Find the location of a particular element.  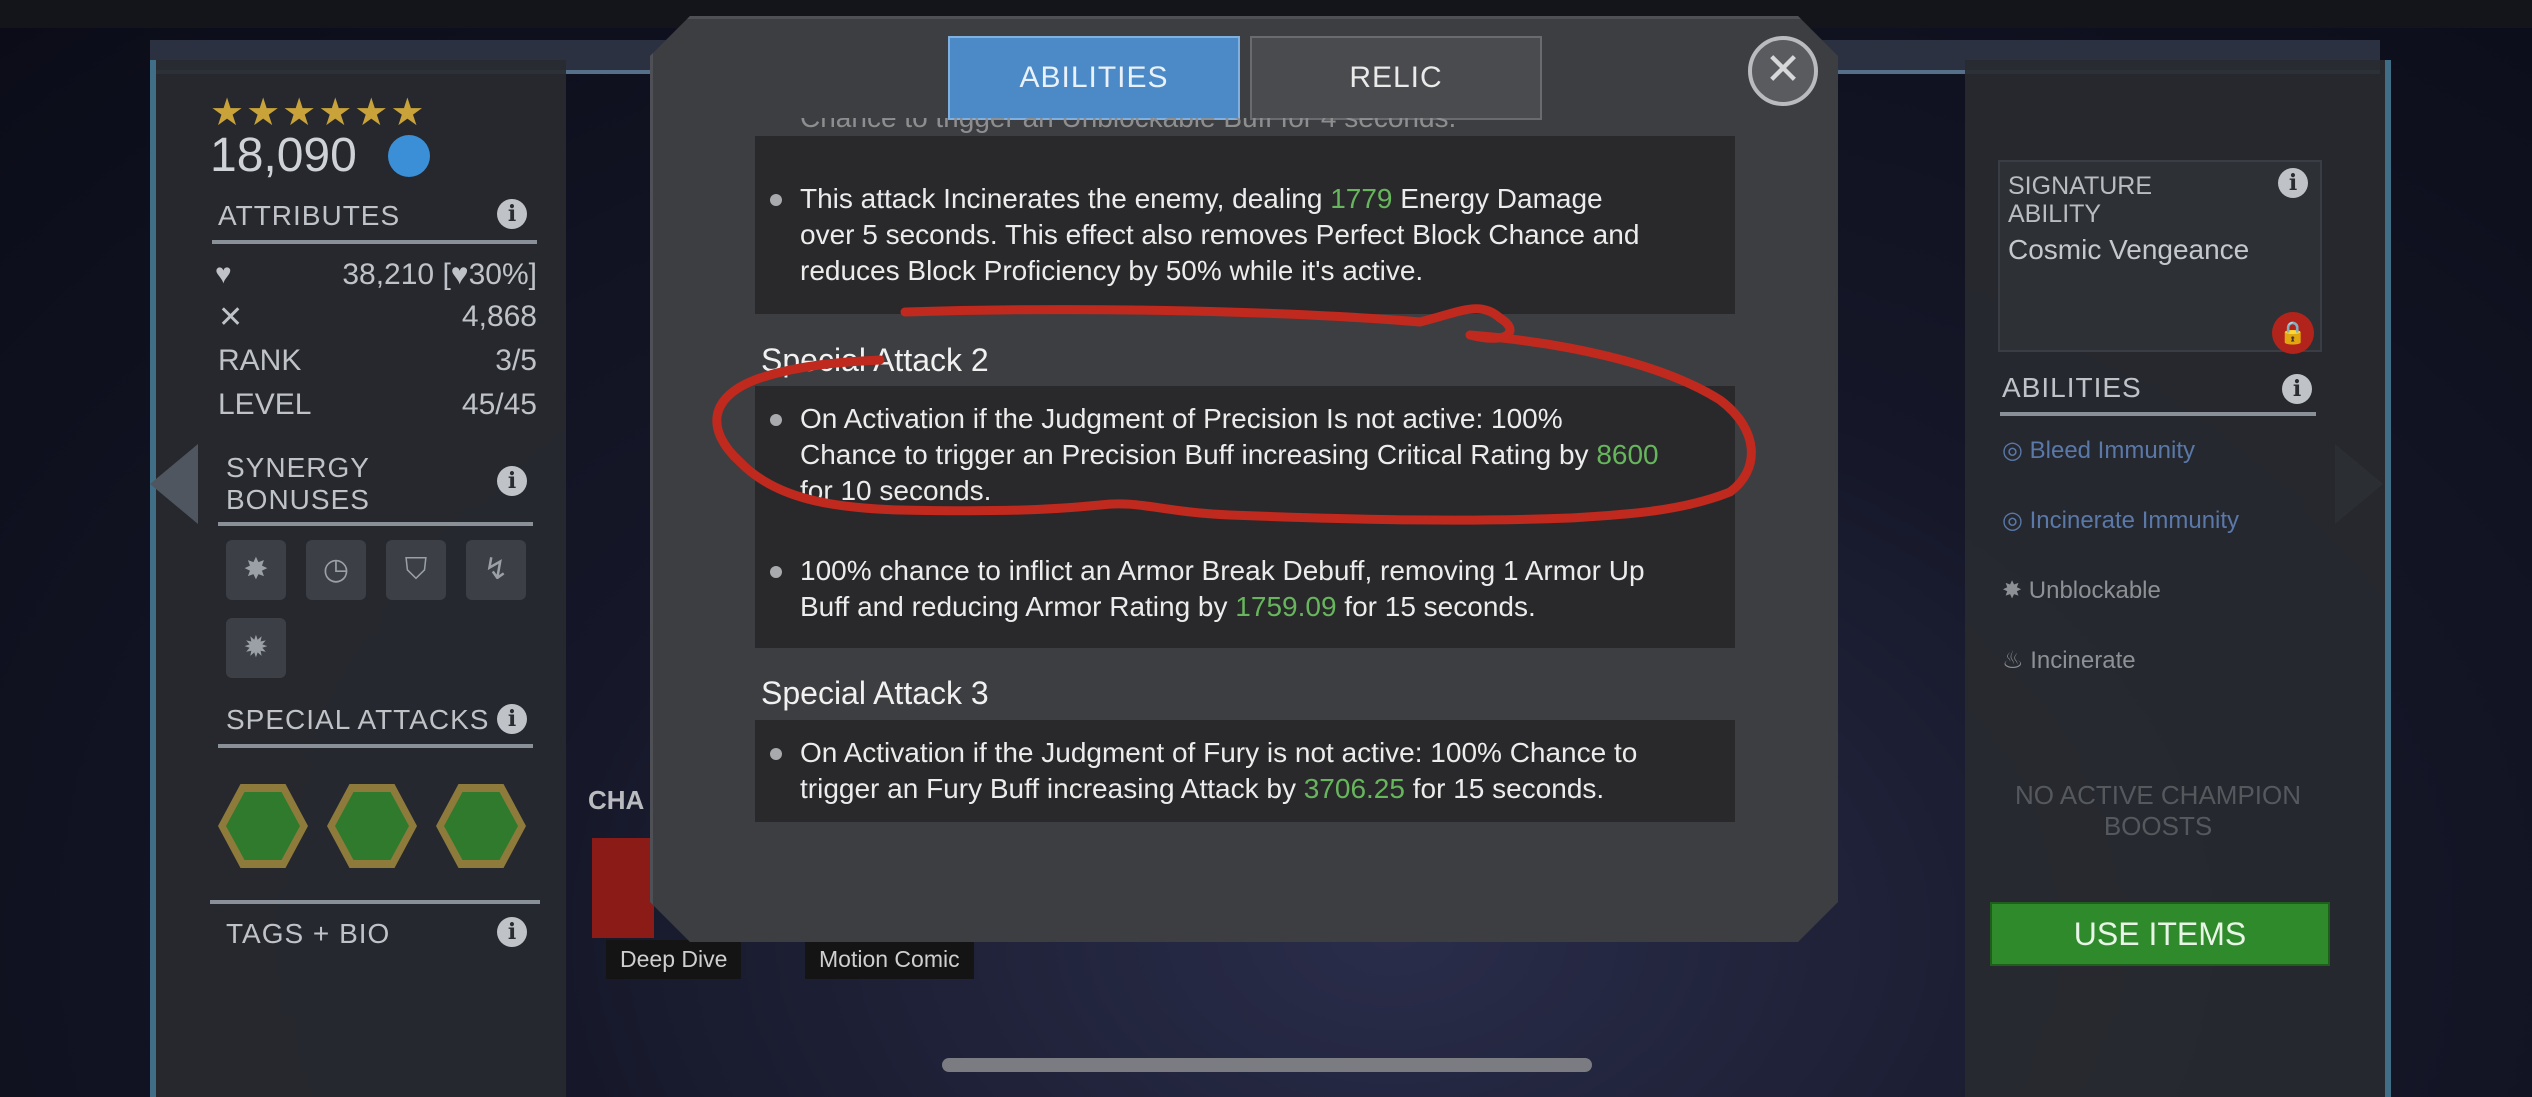

home-indicator is located at coordinates (1267, 1065).